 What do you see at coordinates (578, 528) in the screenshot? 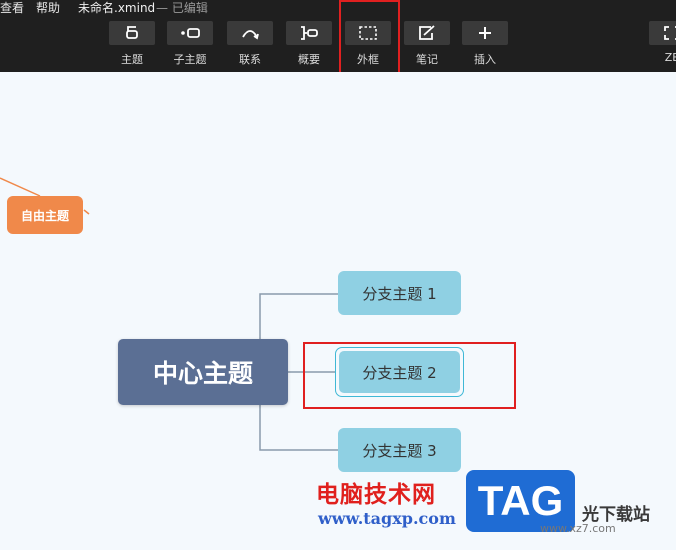
I see `watermark-site-url: www.xz7.com` at bounding box center [578, 528].